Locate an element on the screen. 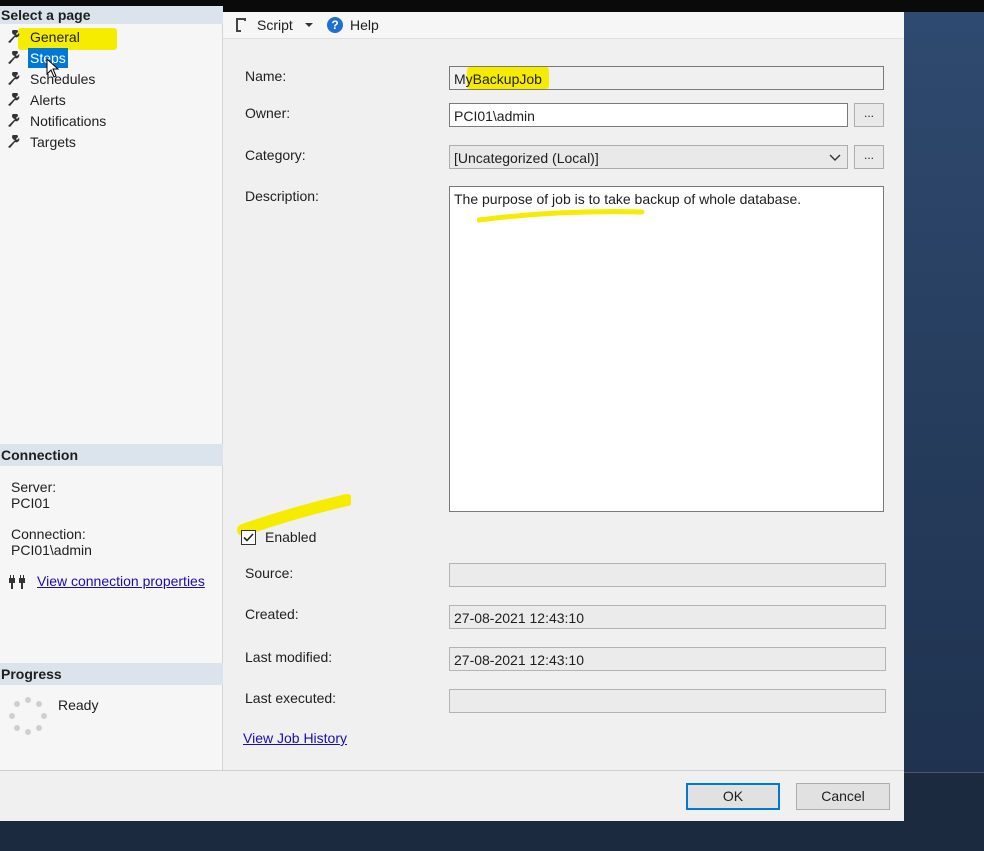 The width and height of the screenshot is (984, 851). connection-header: Connection is located at coordinates (111, 455).